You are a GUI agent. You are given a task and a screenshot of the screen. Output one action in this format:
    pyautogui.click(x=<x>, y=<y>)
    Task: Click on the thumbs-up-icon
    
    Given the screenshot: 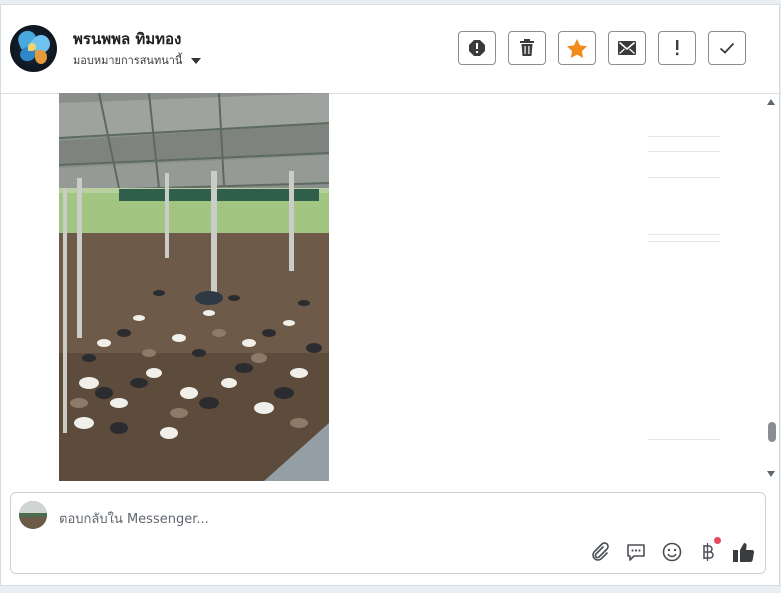 What is the action you would take?
    pyautogui.click(x=744, y=552)
    